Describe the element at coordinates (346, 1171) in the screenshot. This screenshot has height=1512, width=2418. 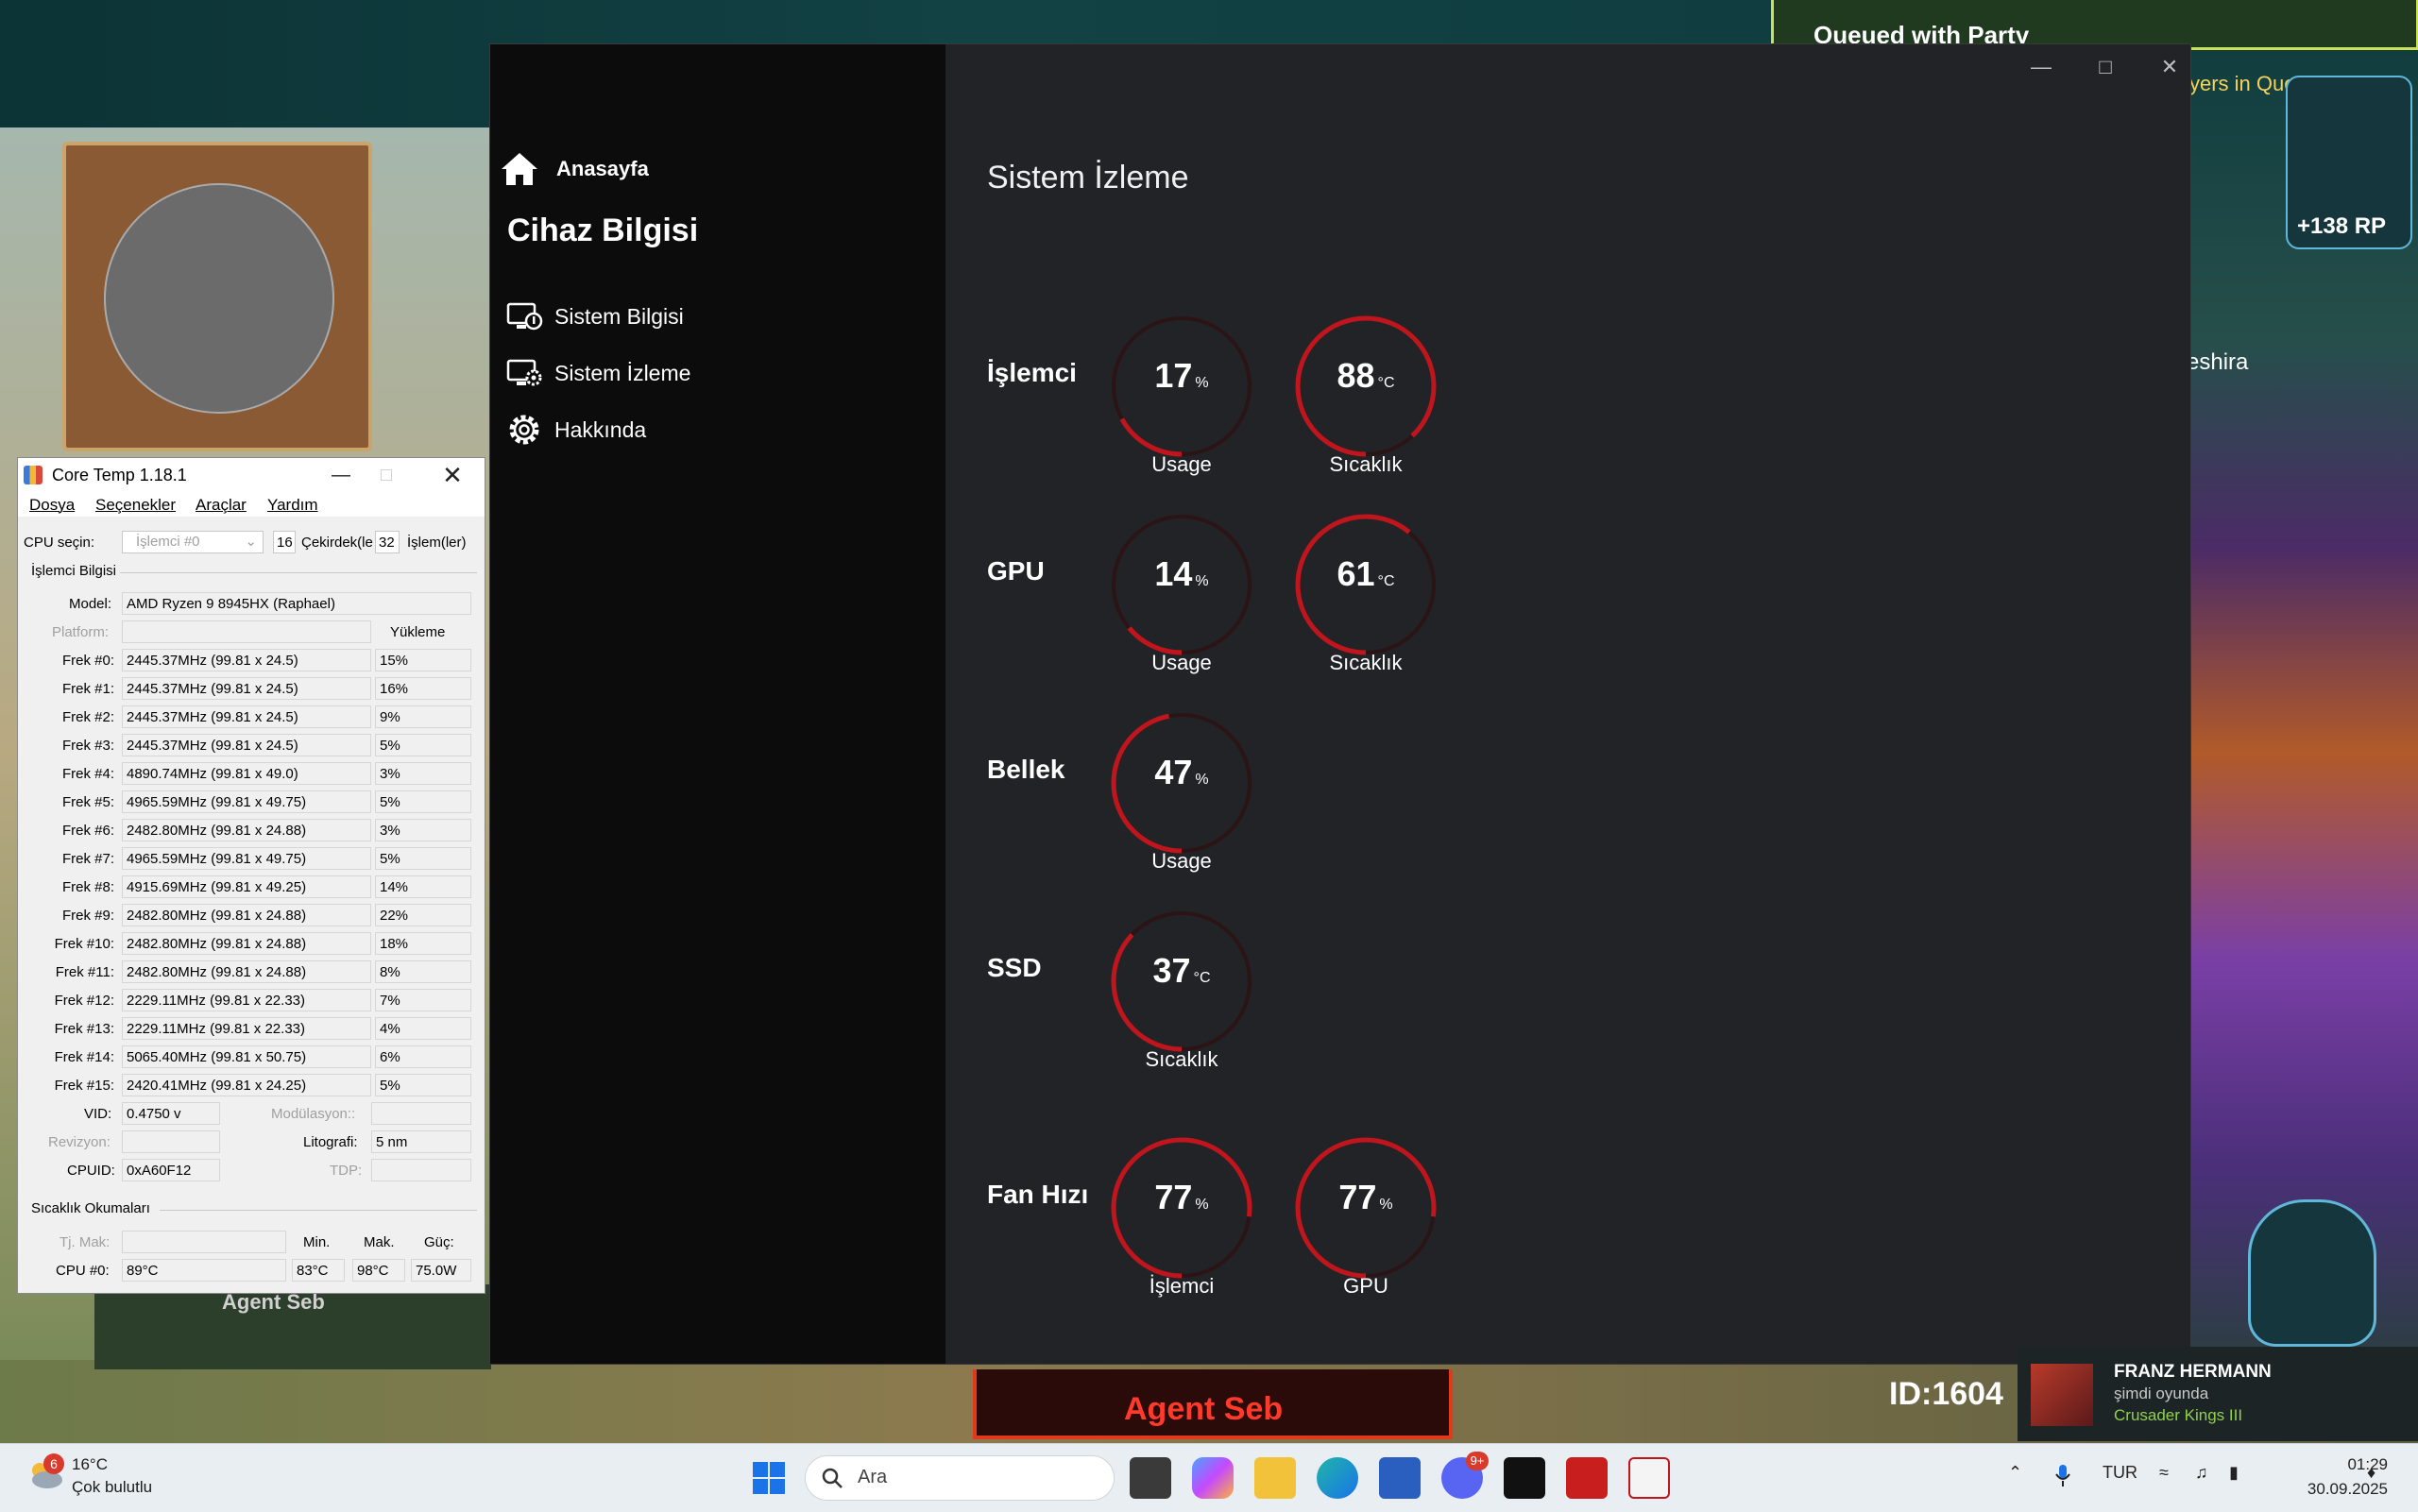
I see `tdp-label: TDP:` at that location.